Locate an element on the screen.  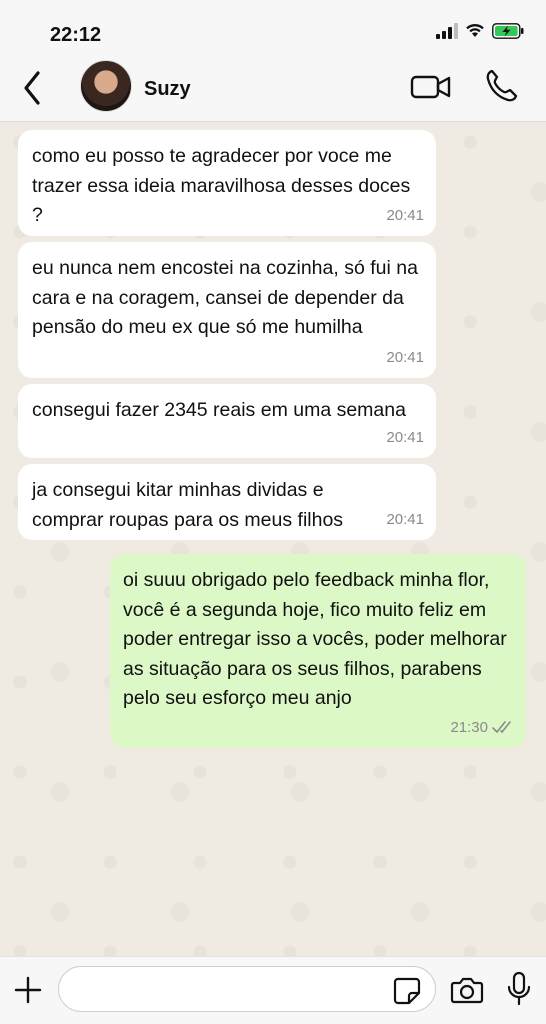
contact-name: Suzy is located at coordinates (167, 89).